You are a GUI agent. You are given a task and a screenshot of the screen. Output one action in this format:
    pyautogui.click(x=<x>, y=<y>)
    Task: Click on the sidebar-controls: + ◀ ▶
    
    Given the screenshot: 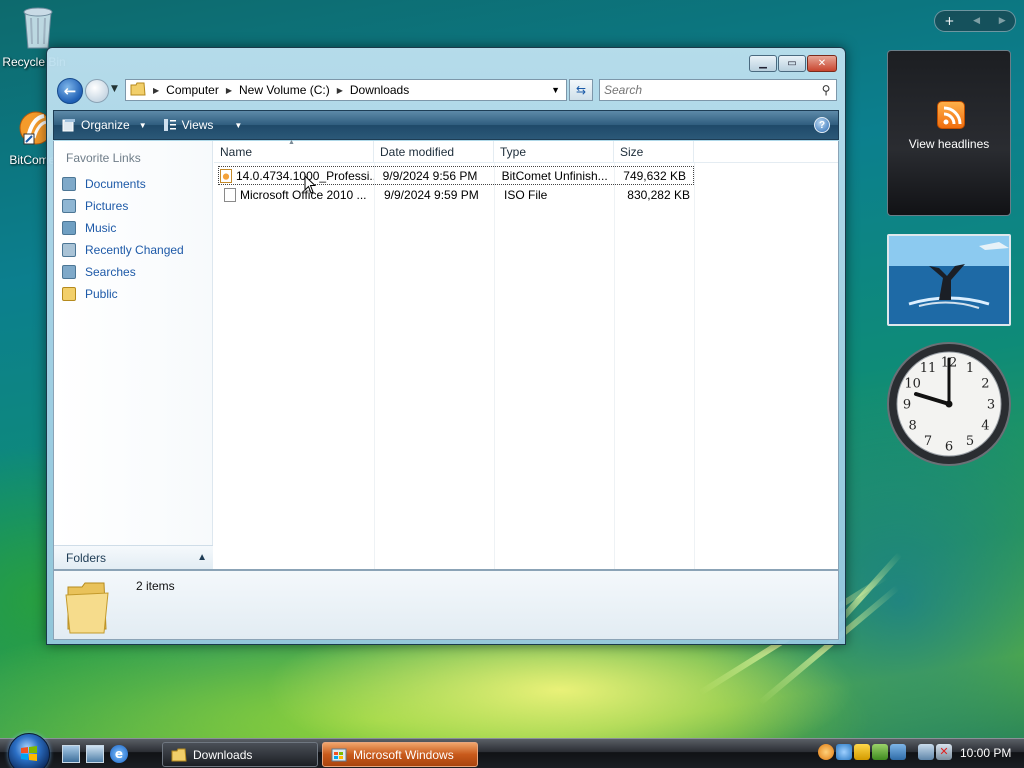 What is the action you would take?
    pyautogui.click(x=975, y=21)
    